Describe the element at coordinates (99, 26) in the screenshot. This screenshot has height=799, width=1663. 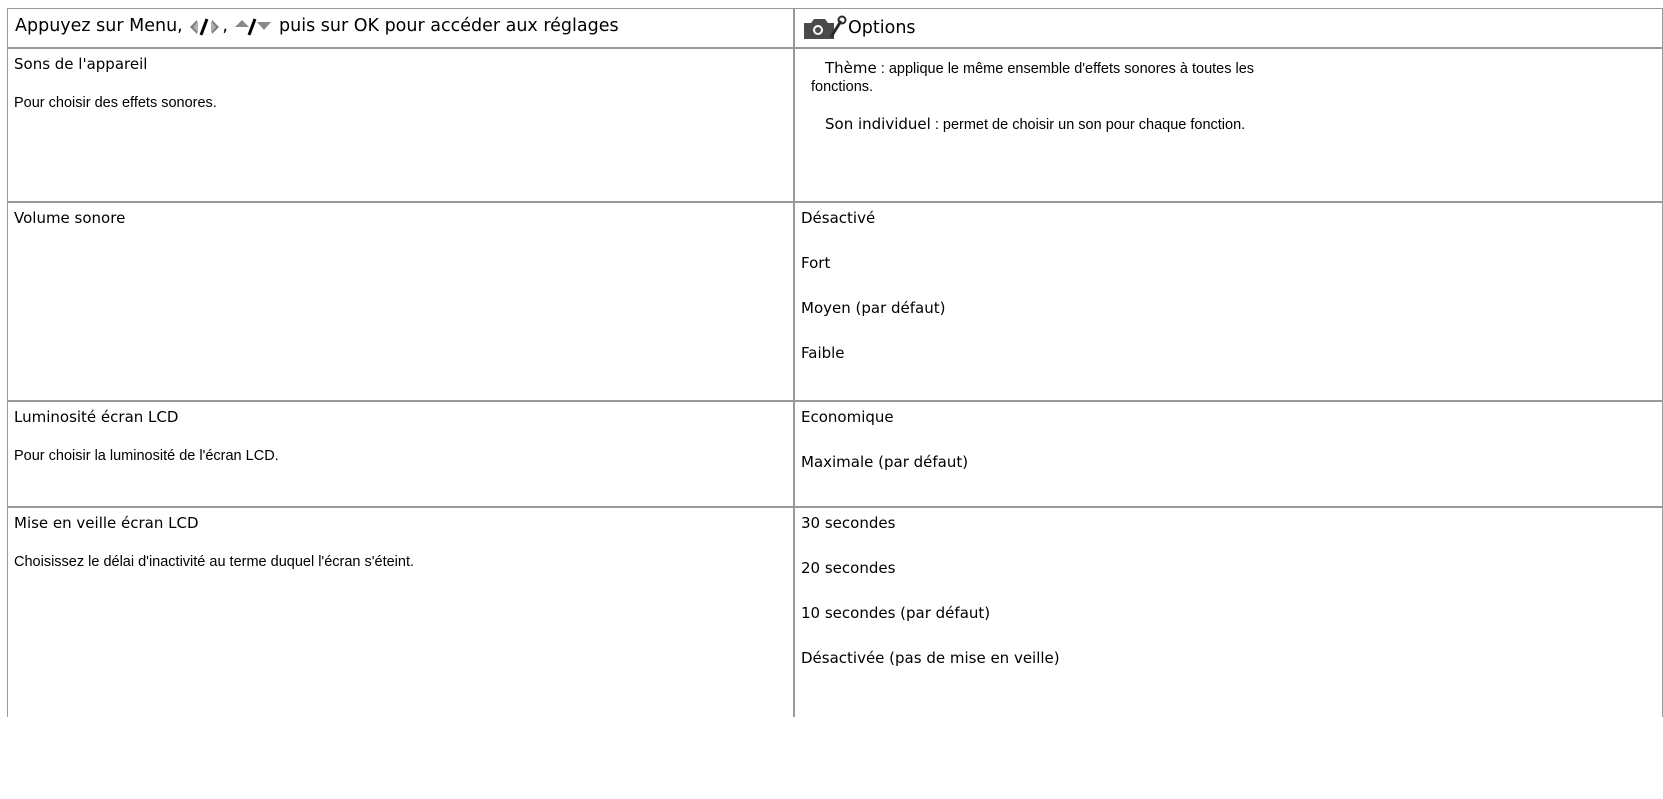
I see `instruction-text-1: Appuyez sur Menu,` at that location.